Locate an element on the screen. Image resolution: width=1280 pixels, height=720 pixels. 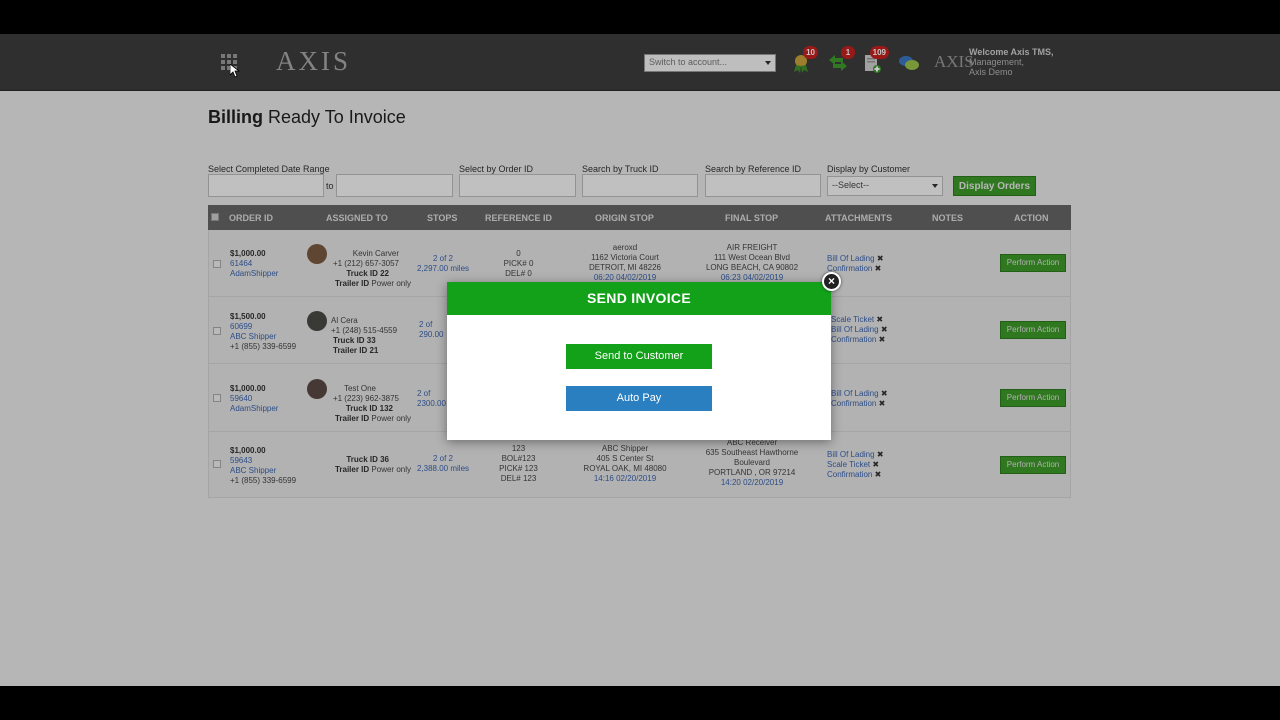
mouse-cursor-icon is located at coordinates (235, 71).